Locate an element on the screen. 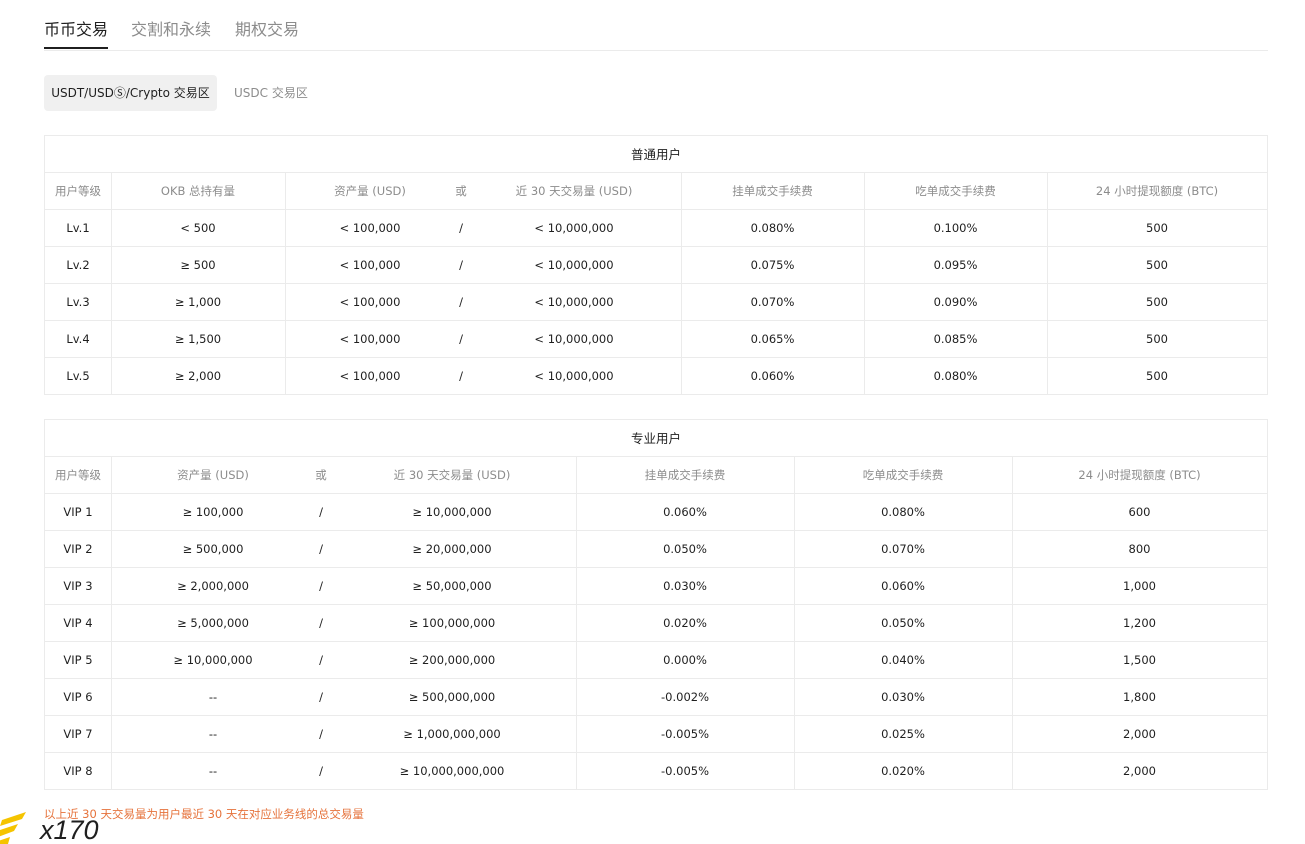  table-title: 专业用户 is located at coordinates (656, 438).